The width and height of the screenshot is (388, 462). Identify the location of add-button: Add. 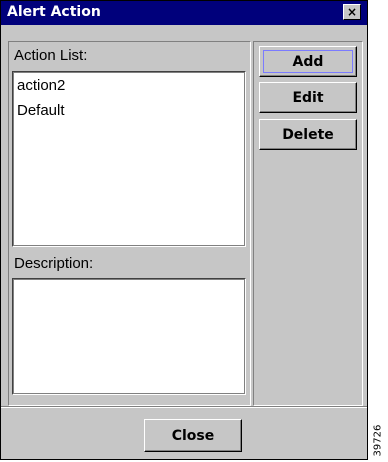
(308, 61).